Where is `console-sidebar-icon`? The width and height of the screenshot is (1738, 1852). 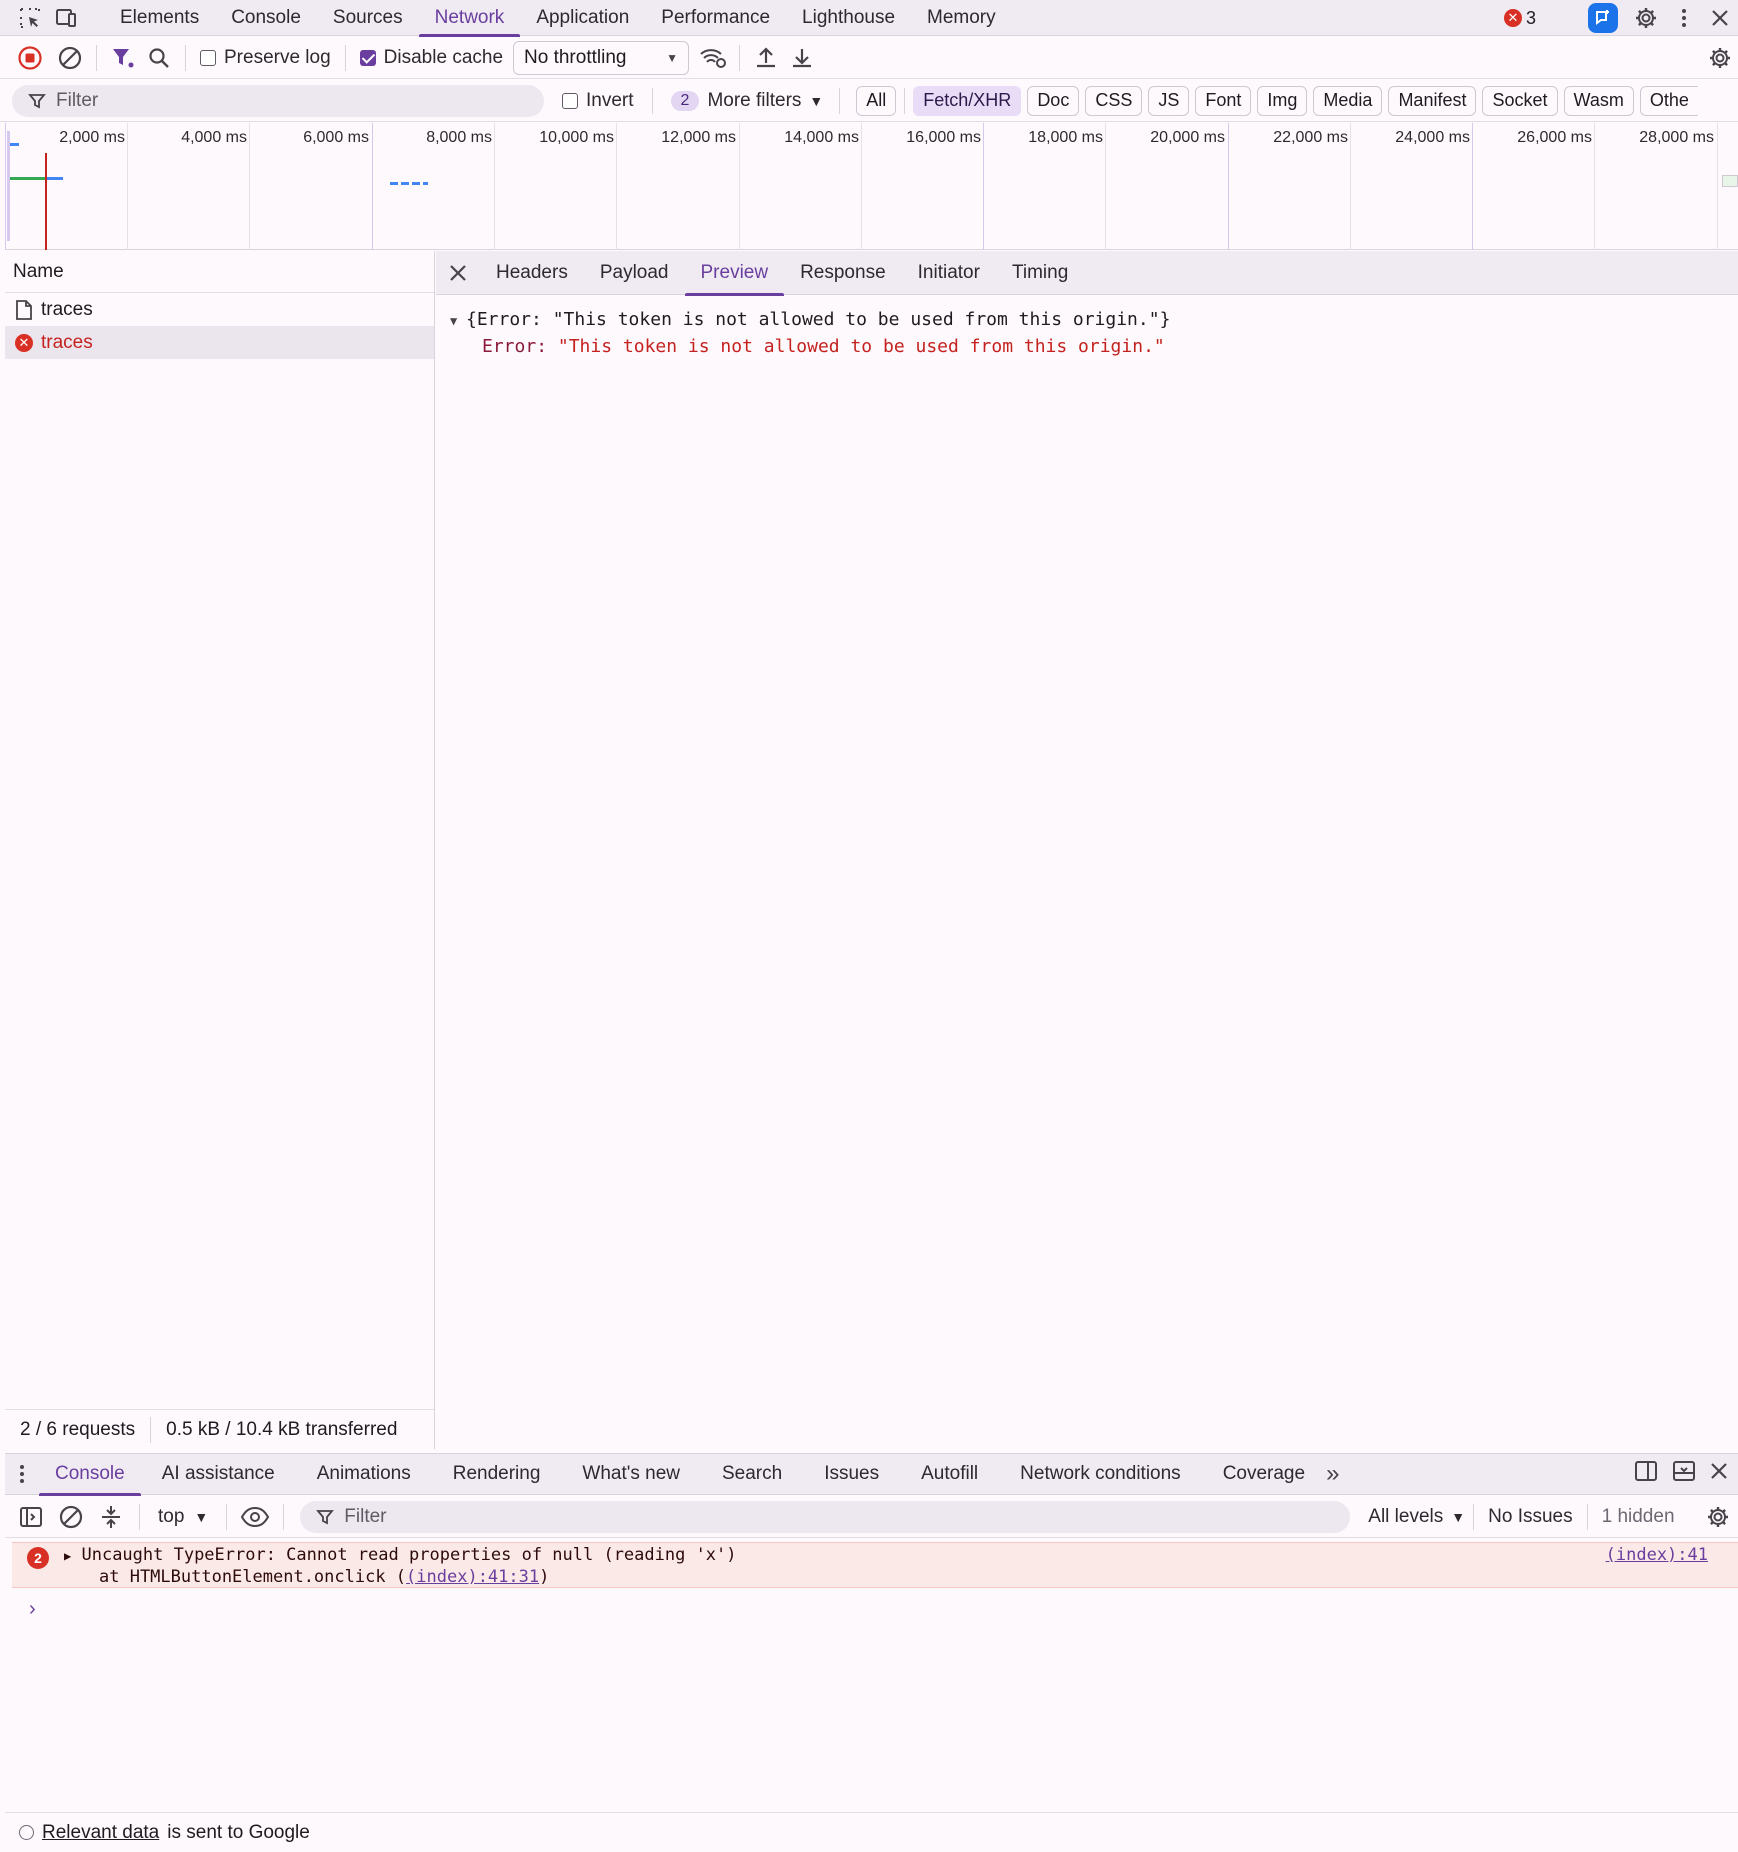 console-sidebar-icon is located at coordinates (31, 1517).